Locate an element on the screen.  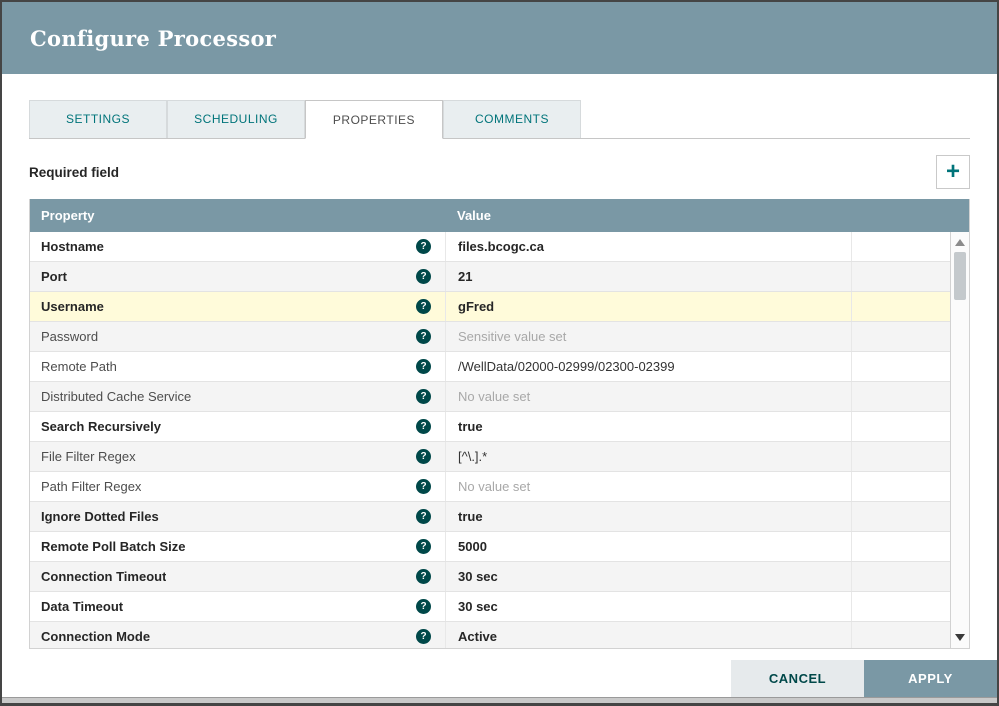
property-row: Password? Sensitive value set is located at coordinates (490, 337).